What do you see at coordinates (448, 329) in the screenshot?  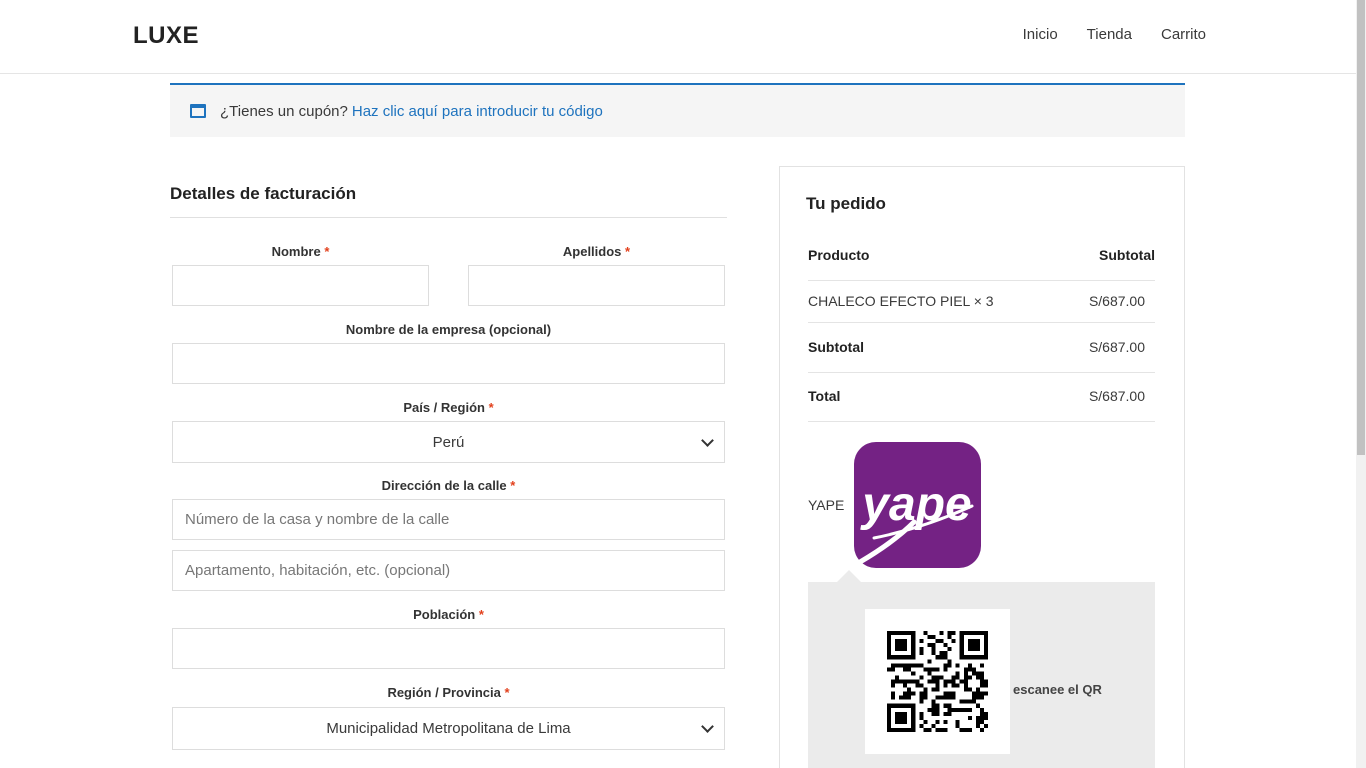 I see `empresa-label: Nombre de la empresa (opcional)` at bounding box center [448, 329].